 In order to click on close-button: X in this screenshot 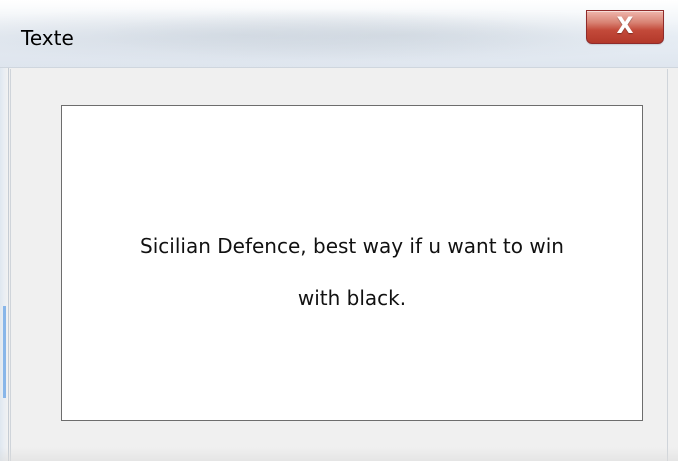, I will do `click(625, 27)`.